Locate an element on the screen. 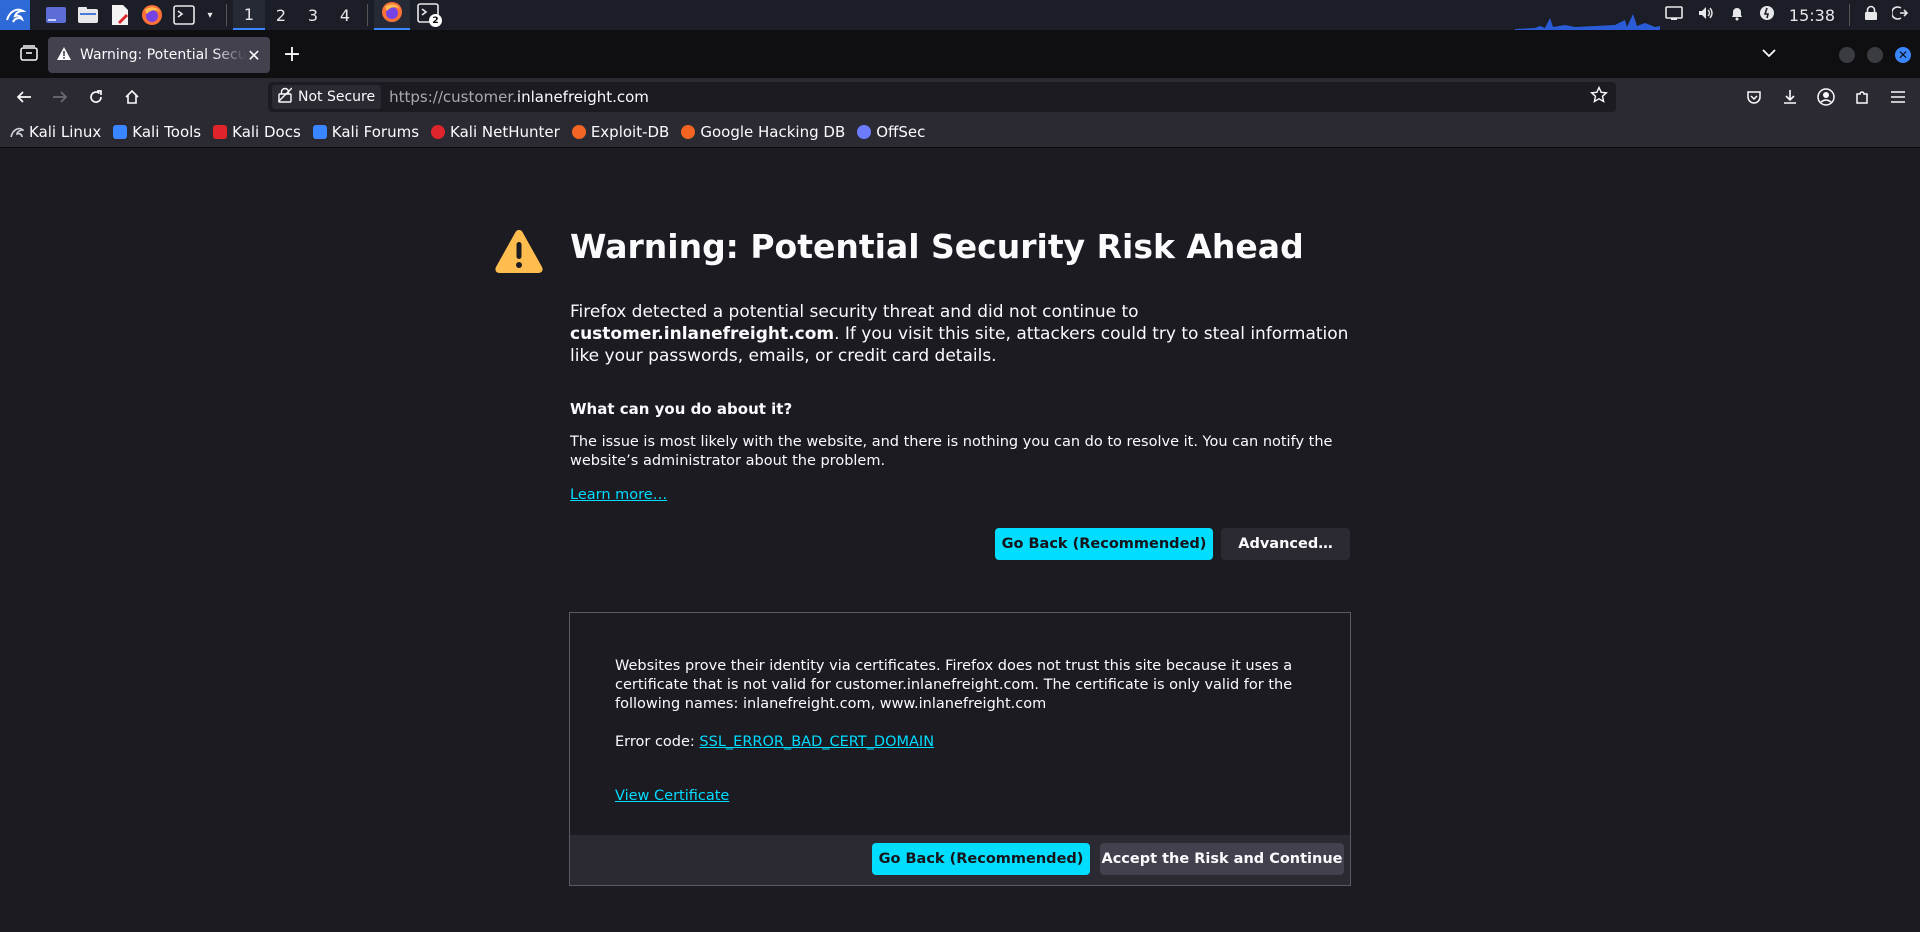 This screenshot has height=932, width=1920. minimize-window-button is located at coordinates (1847, 55).